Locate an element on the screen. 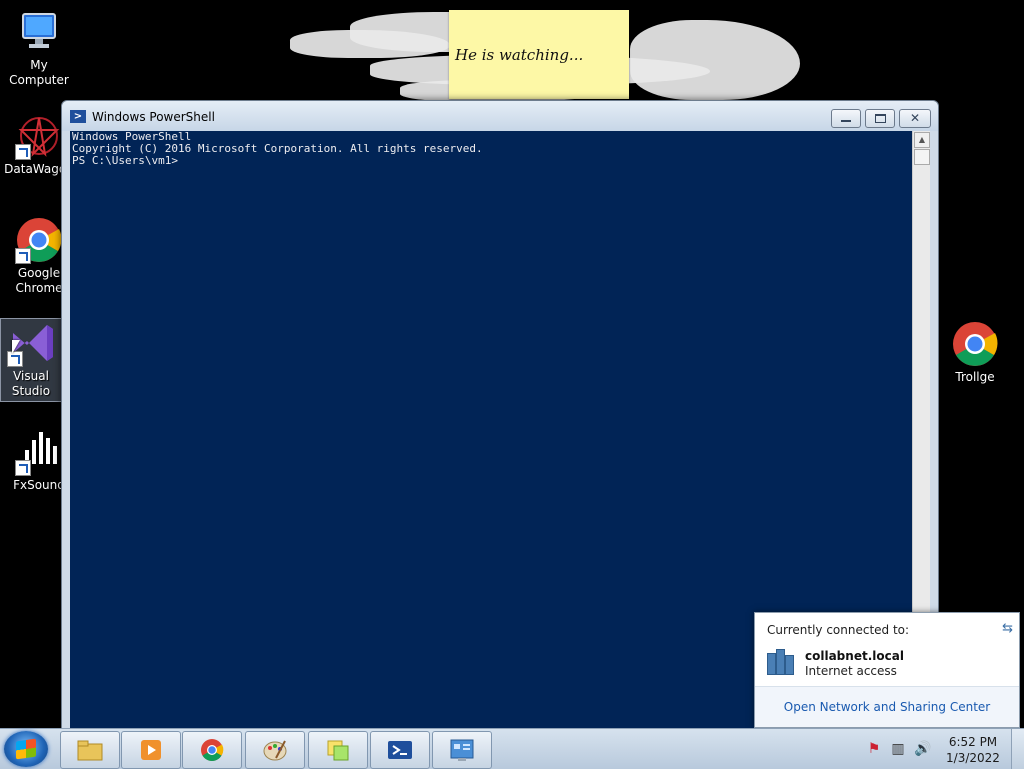  close-icon: ✕ is located at coordinates (915, 118).